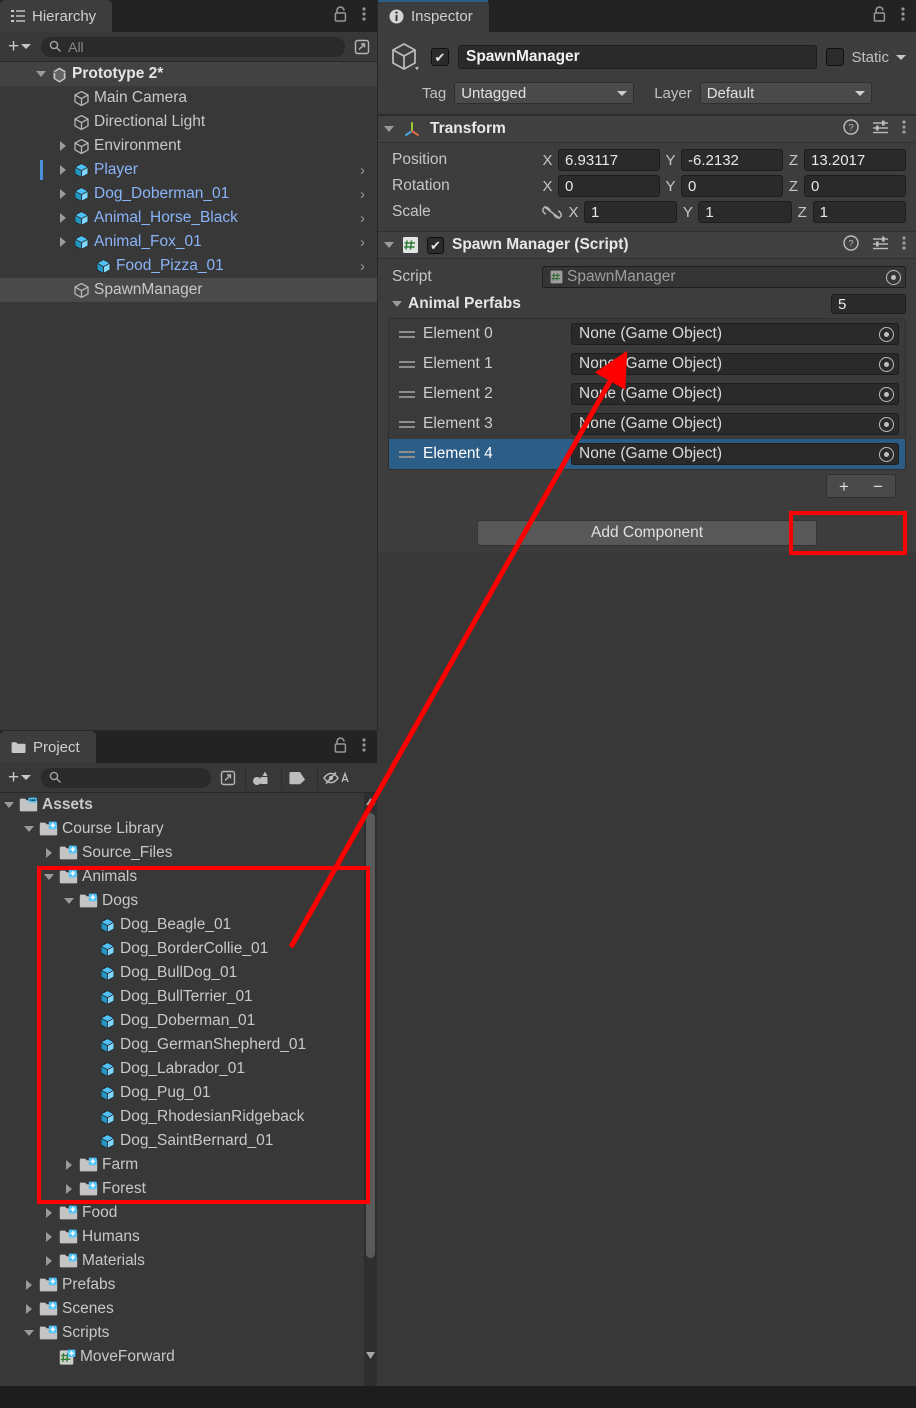 The width and height of the screenshot is (916, 1408). Describe the element at coordinates (188, 1093) in the screenshot. I see `project-row: Dog_Pug_01` at that location.